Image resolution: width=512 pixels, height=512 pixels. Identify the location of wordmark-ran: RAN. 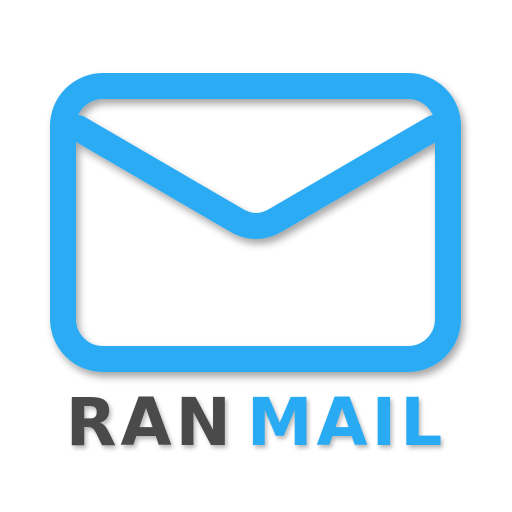
(150, 422).